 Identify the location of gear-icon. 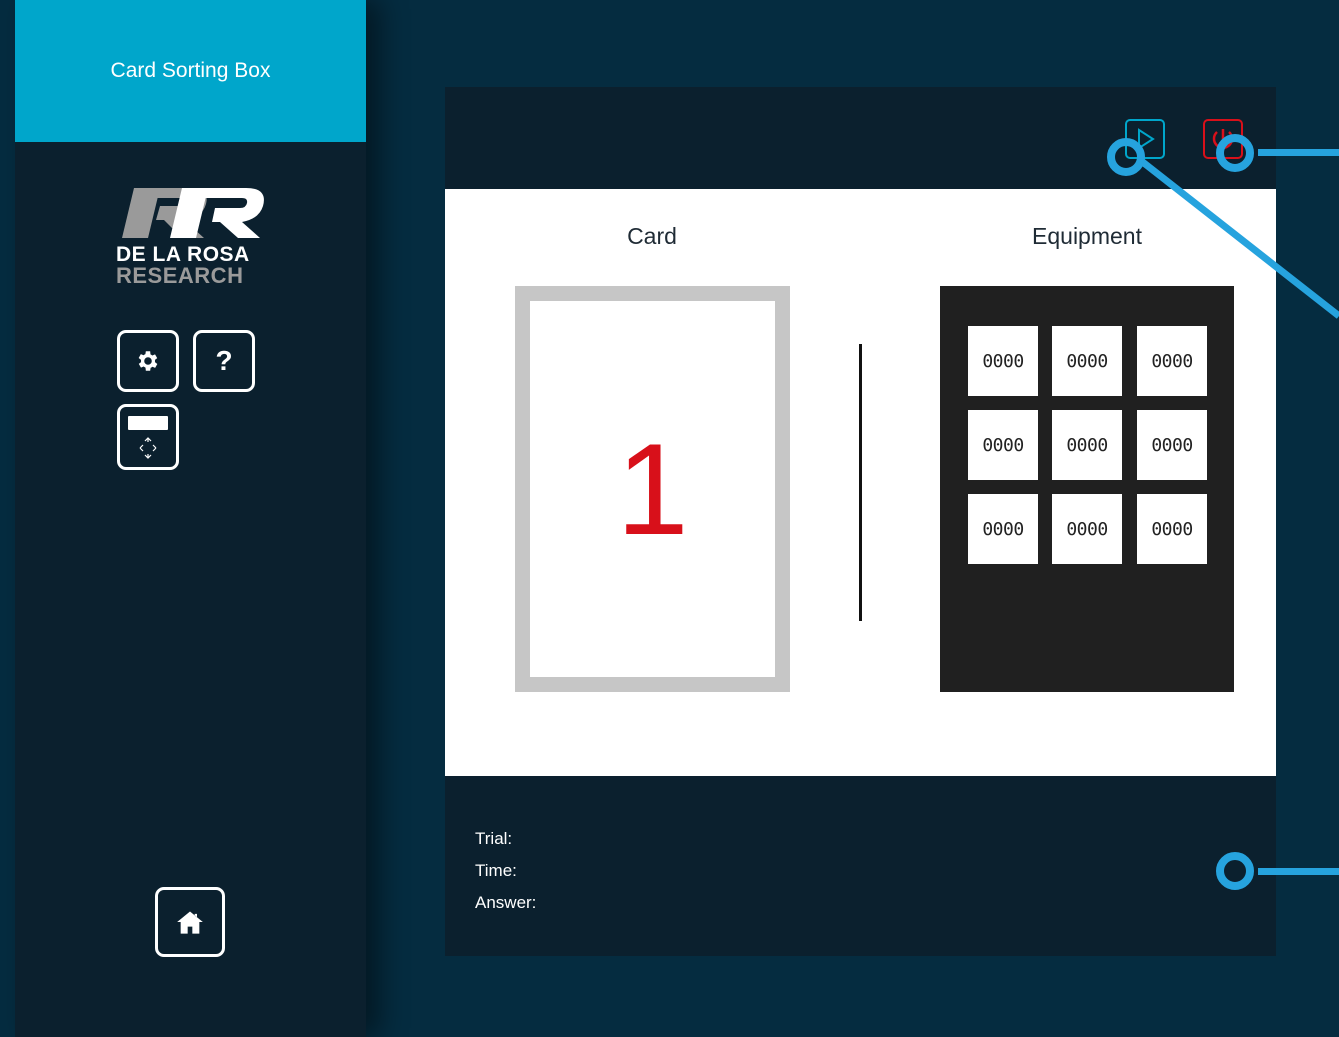
(148, 361).